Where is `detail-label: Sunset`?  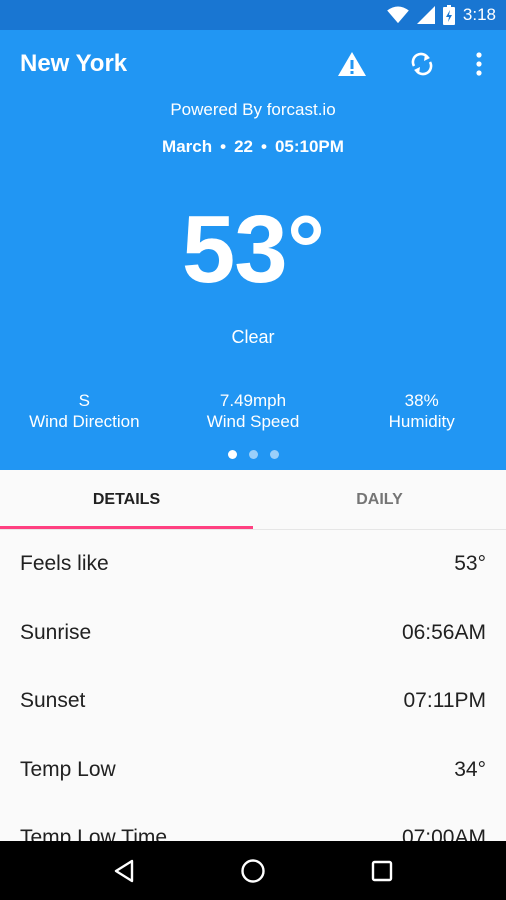
detail-label: Sunset is located at coordinates (53, 701).